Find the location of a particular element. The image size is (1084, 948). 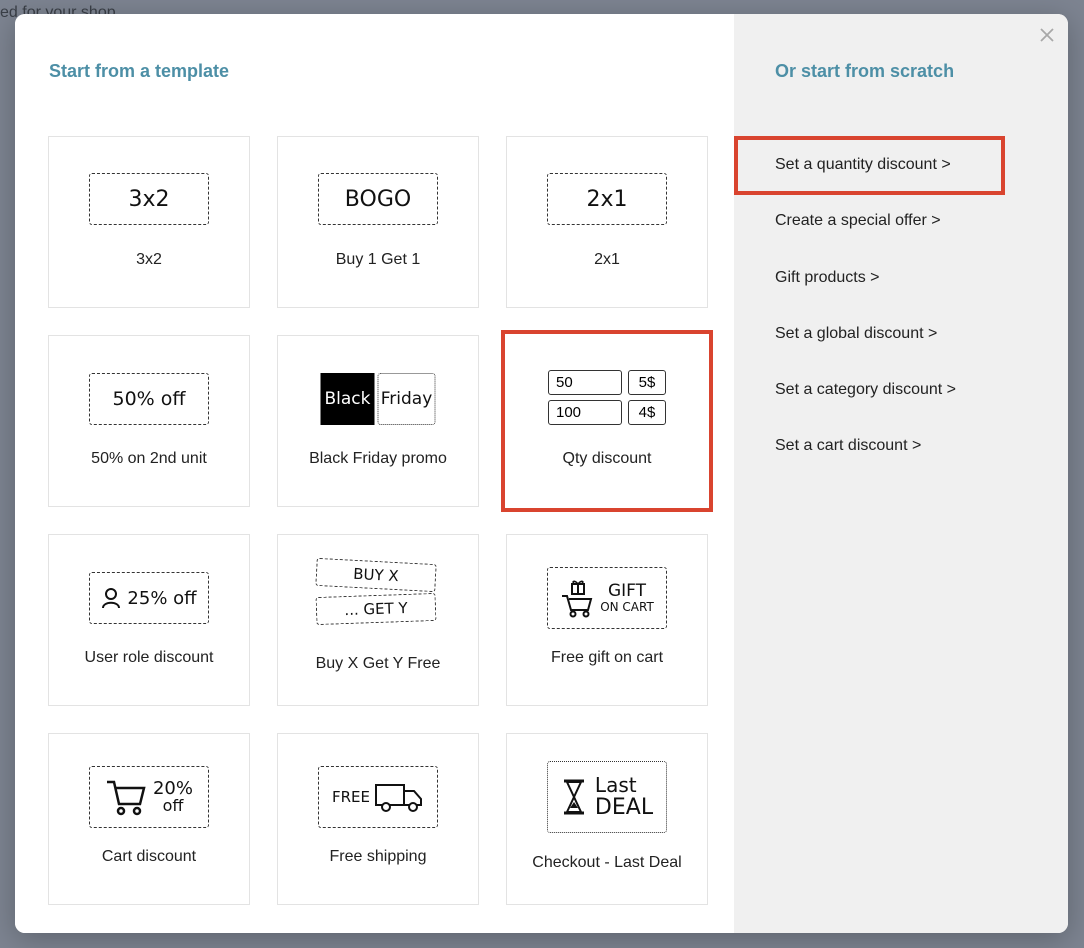

user-role-icon-text: 25% off is located at coordinates (162, 598).